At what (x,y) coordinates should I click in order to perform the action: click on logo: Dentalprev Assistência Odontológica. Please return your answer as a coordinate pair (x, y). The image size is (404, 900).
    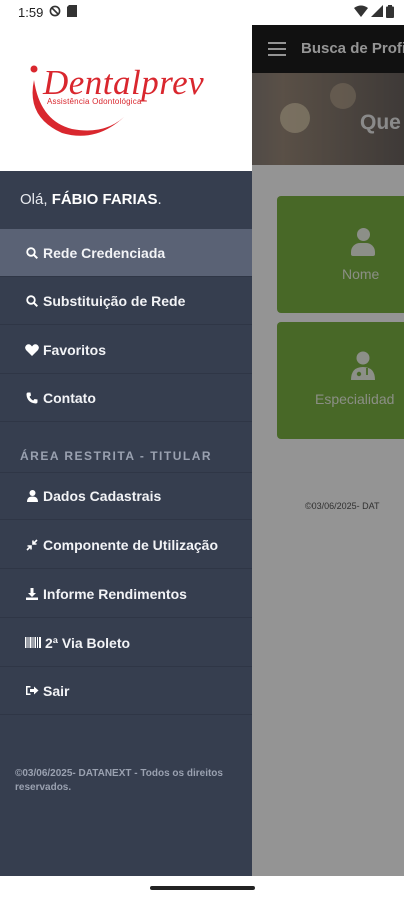
    Looking at the image, I should click on (126, 98).